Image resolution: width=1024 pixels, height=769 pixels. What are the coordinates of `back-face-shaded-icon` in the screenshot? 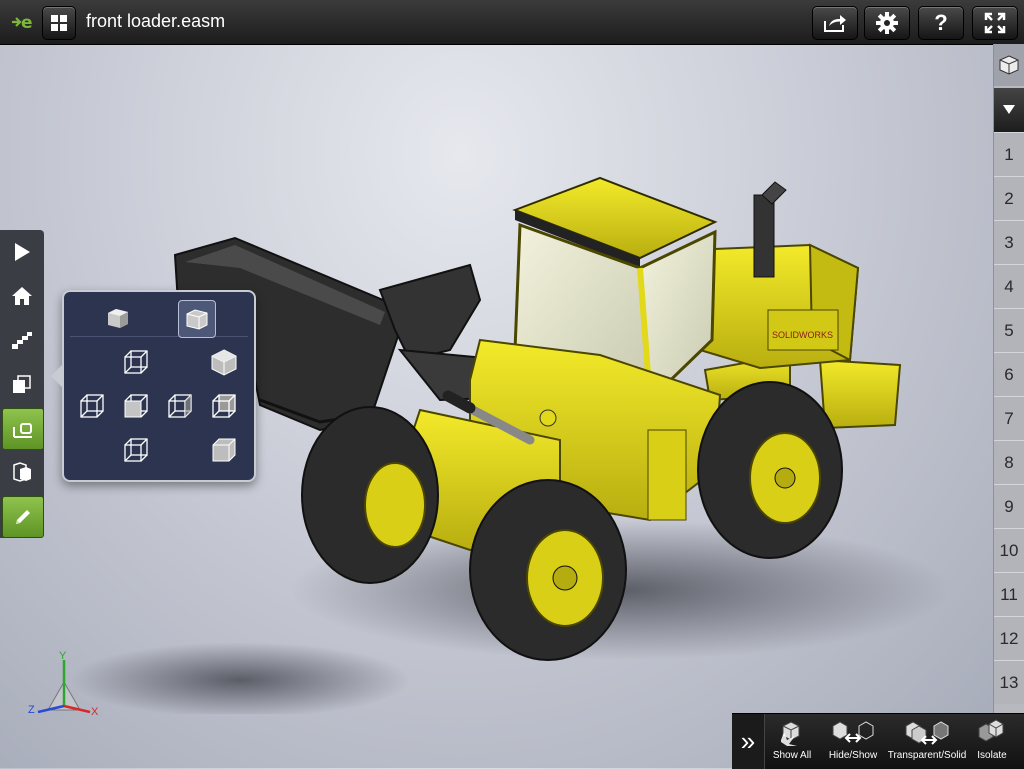 It's located at (224, 406).